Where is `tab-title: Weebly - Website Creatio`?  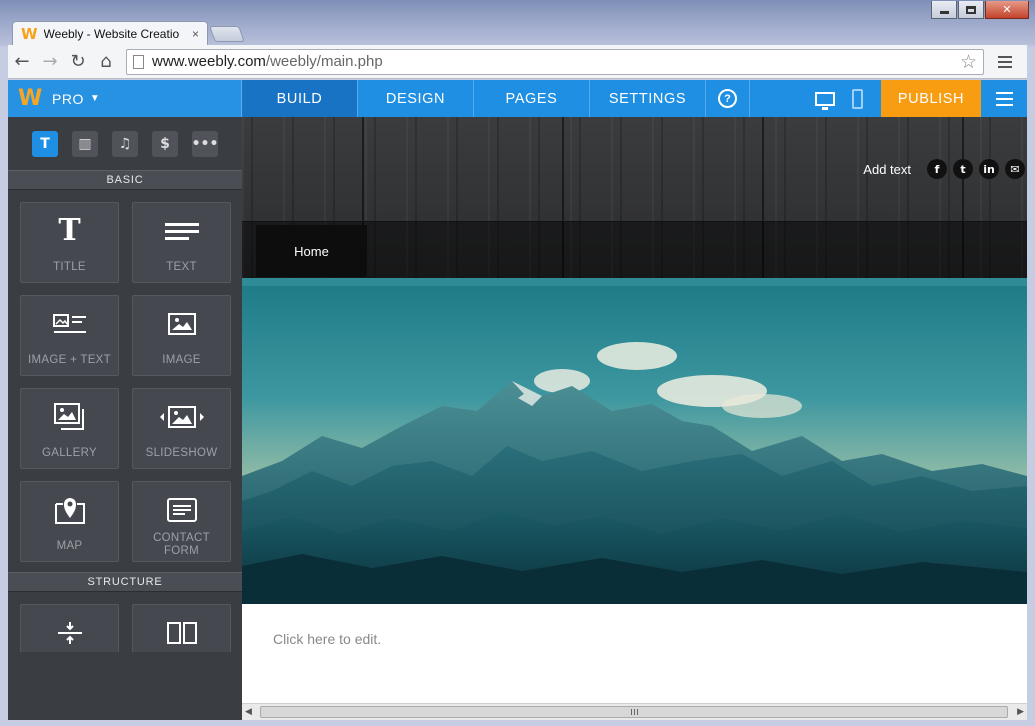 tab-title: Weebly - Website Creatio is located at coordinates (111, 33).